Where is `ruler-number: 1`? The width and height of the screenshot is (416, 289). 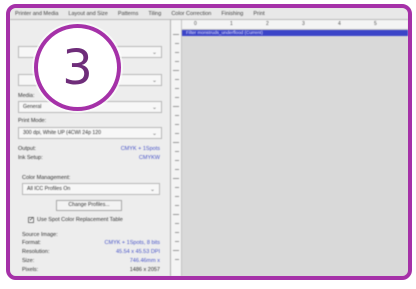 ruler-number: 1 is located at coordinates (231, 24).